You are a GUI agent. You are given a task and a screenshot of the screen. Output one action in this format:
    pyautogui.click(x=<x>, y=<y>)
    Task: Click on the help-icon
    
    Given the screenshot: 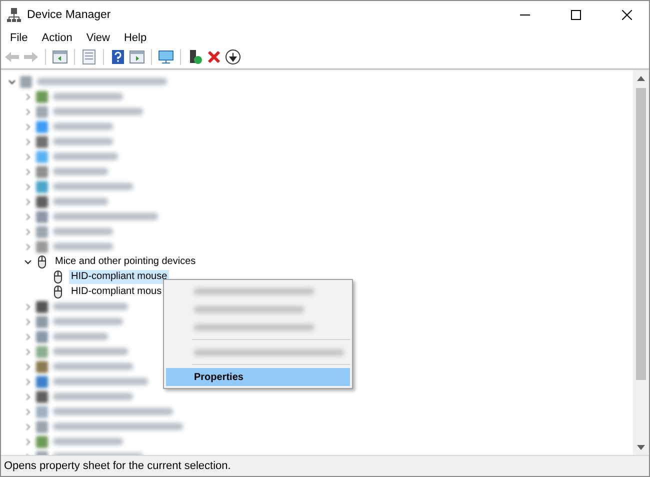 What is the action you would take?
    pyautogui.click(x=118, y=57)
    